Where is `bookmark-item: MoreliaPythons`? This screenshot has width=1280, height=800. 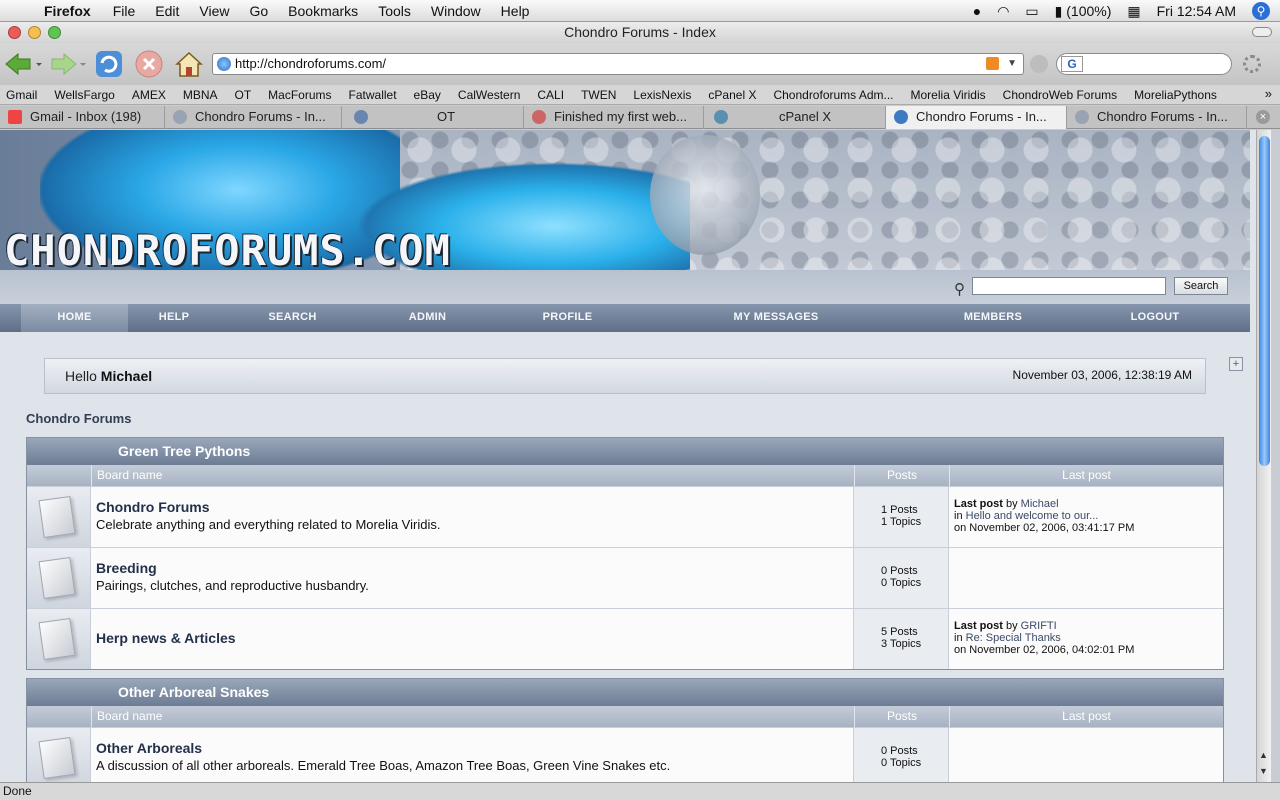
bookmark-item: MoreliaPythons is located at coordinates (1175, 95).